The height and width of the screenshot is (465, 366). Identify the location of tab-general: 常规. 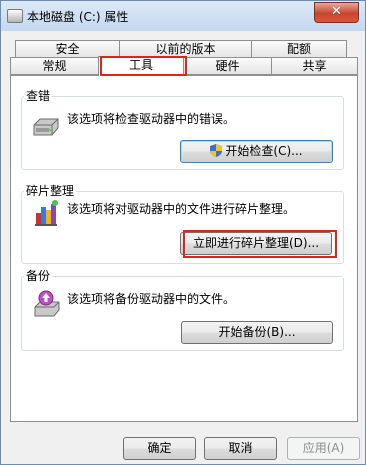
(54, 66).